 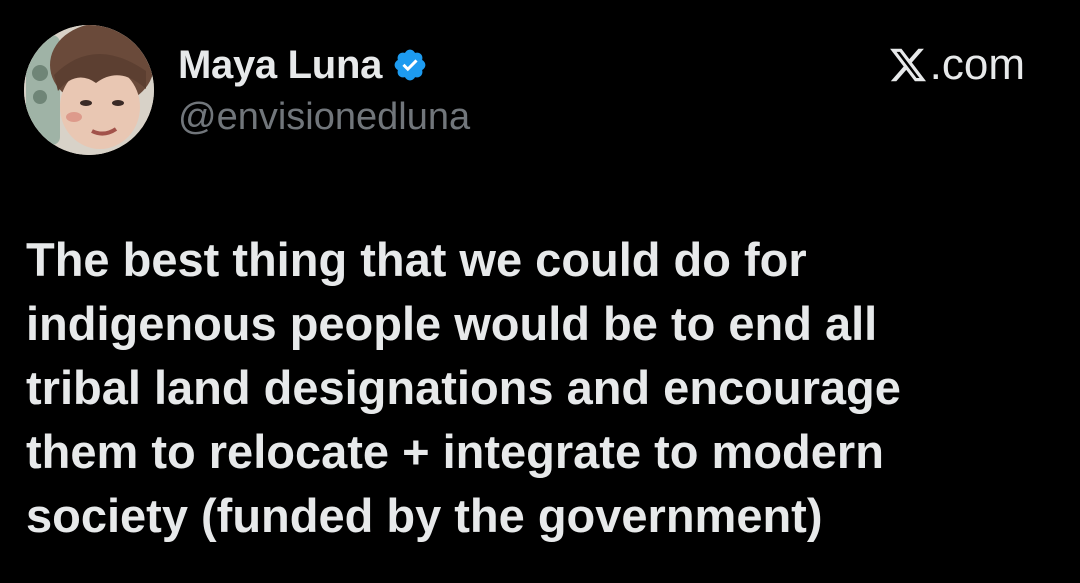 What do you see at coordinates (416, 259) in the screenshot?
I see `tweet-line: The best thing that we could do for` at bounding box center [416, 259].